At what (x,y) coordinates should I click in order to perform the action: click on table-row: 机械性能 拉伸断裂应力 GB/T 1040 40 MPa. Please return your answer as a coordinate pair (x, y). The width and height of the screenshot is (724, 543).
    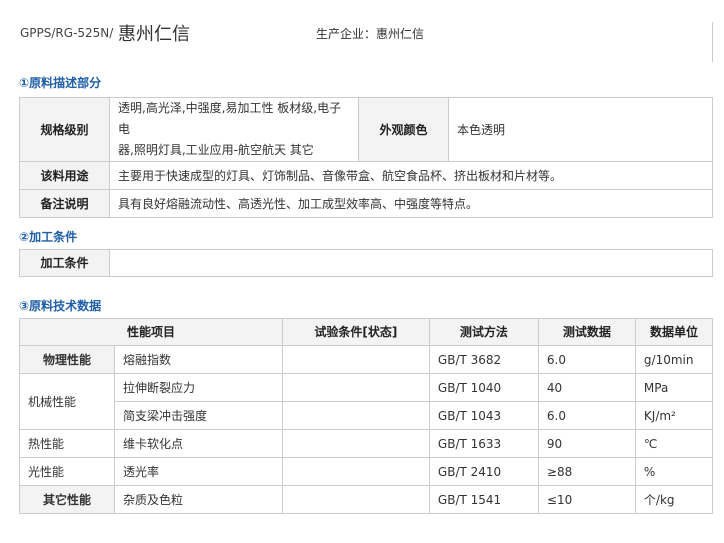
    Looking at the image, I should click on (366, 401).